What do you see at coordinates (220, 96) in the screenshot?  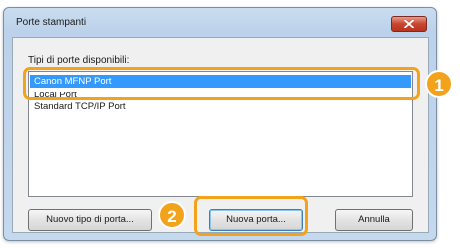 I see `list-item-local-port: Local Port` at bounding box center [220, 96].